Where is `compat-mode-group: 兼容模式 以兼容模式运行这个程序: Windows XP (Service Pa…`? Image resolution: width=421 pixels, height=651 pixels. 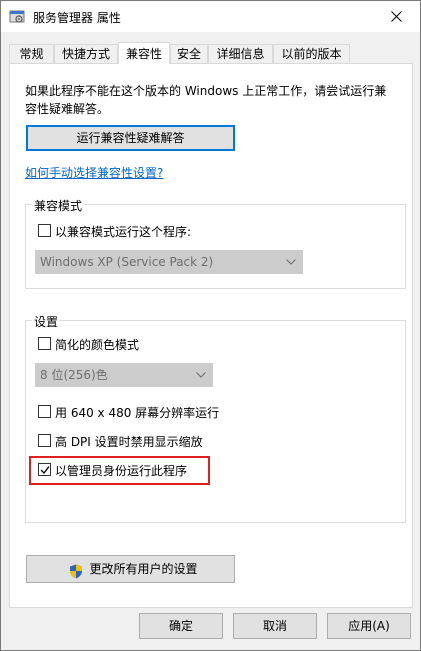 compat-mode-group: 兼容模式 以兼容模式运行这个程序: Windows XP (Service Pa… is located at coordinates (215, 243).